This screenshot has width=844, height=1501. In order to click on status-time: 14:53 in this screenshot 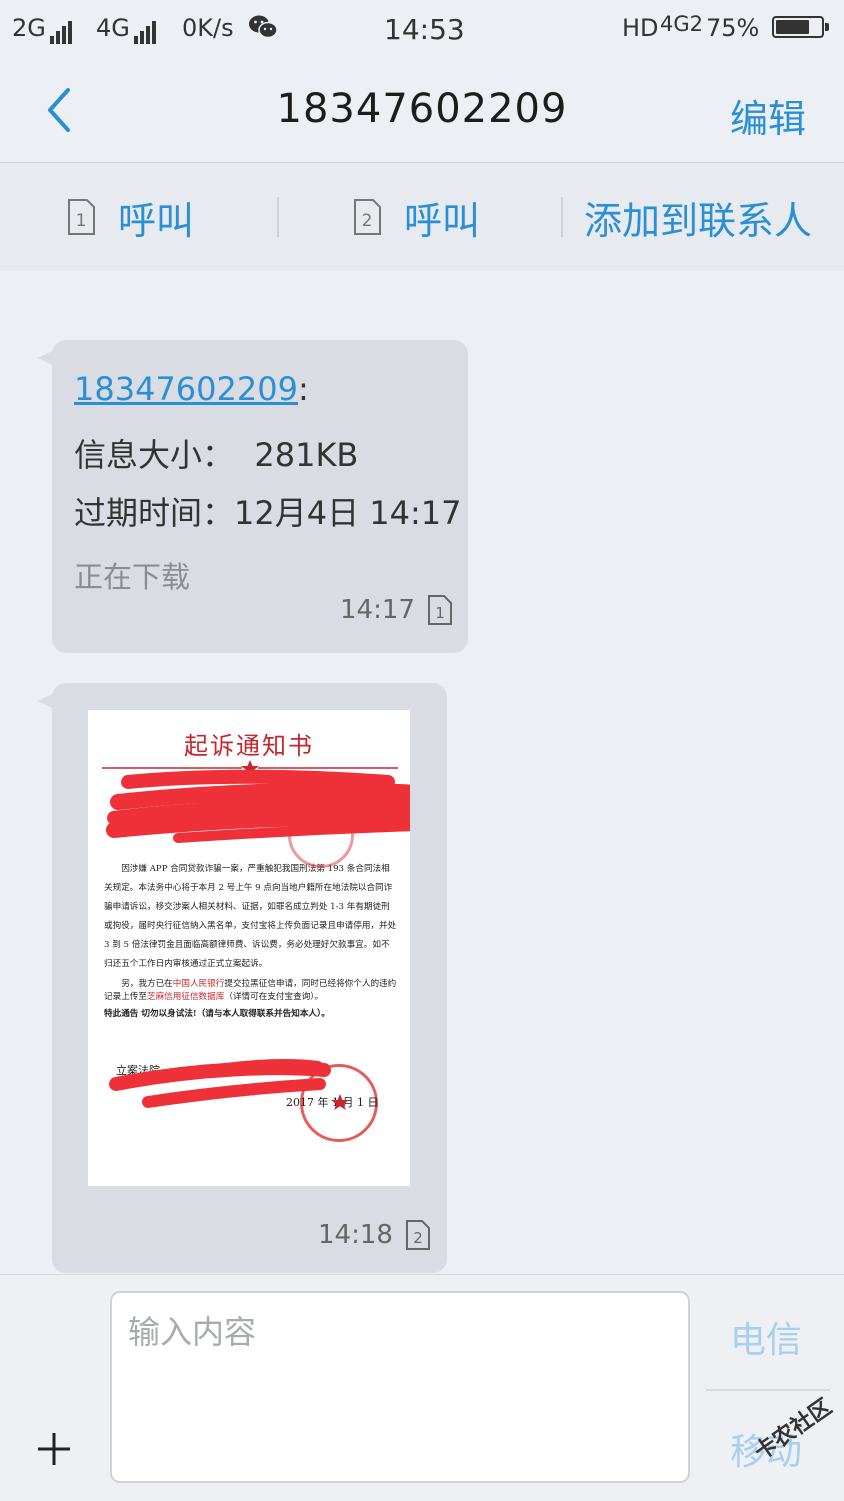, I will do `click(424, 29)`.